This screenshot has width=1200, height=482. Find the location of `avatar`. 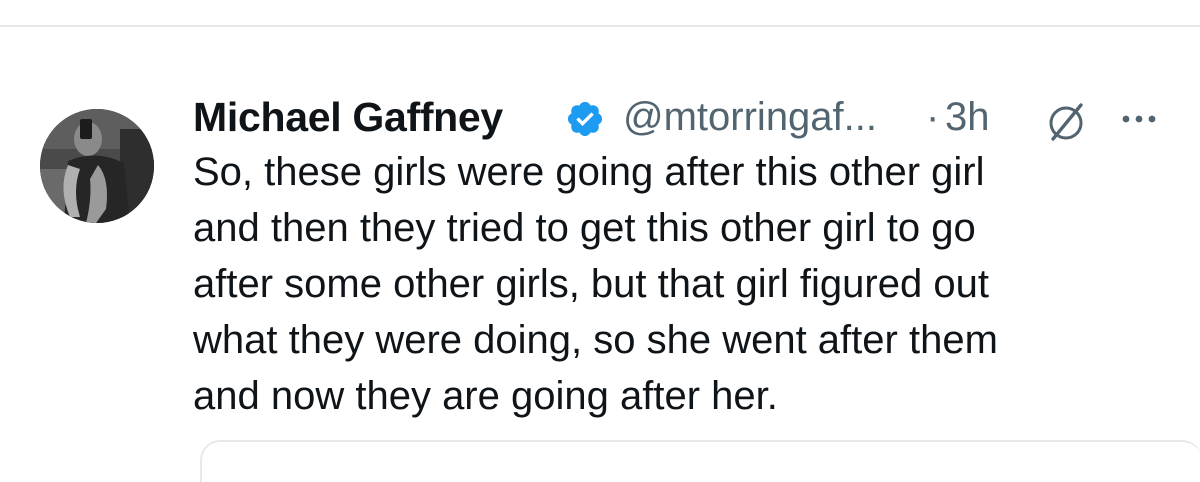

avatar is located at coordinates (97, 166).